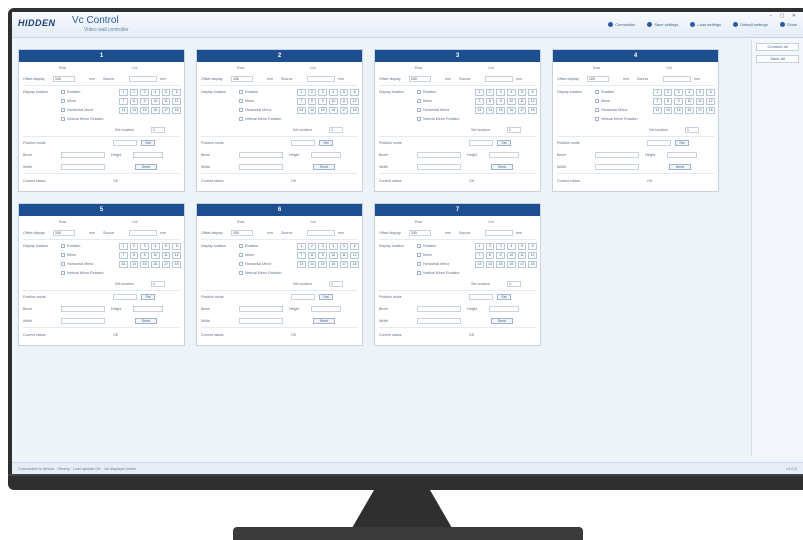  What do you see at coordinates (336, 130) in the screenshot?
I see `set-location-input: 1` at bounding box center [336, 130].